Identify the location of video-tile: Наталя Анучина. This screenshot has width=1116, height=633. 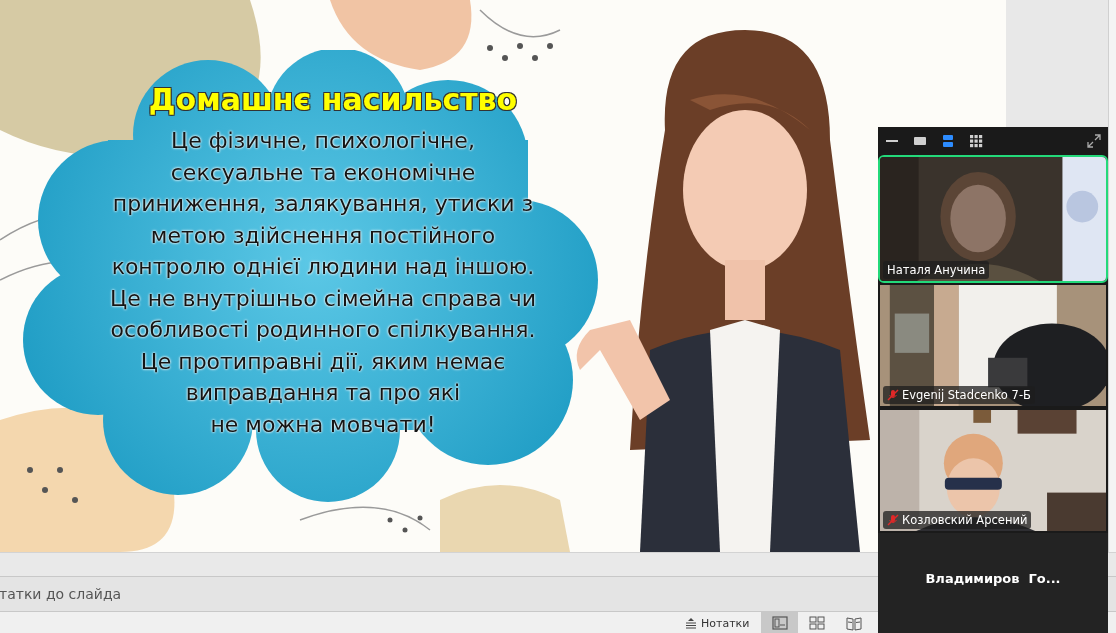
(993, 219).